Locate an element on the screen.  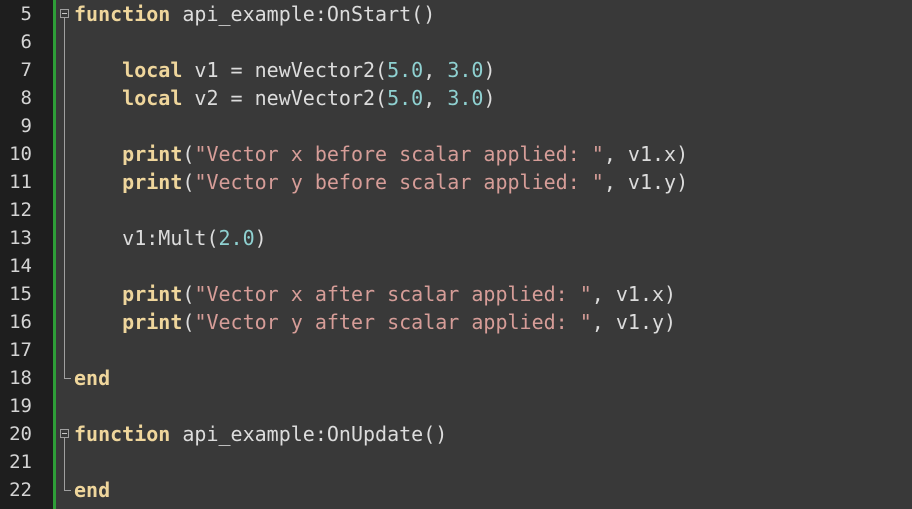
string-token: "Vector x after scalar applied: " is located at coordinates (393, 294).